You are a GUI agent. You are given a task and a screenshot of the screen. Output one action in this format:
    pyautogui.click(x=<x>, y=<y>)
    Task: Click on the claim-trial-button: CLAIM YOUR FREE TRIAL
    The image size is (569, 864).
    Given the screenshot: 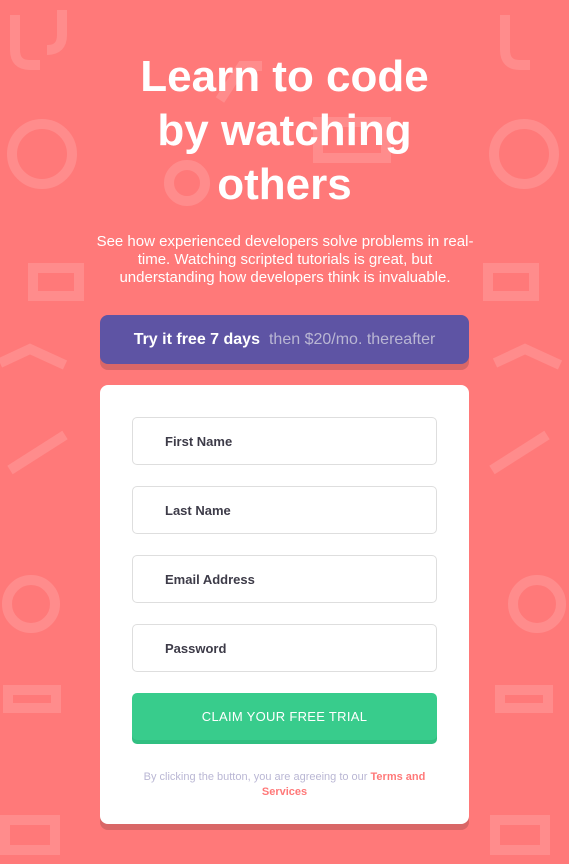 What is the action you would take?
    pyautogui.click(x=284, y=716)
    